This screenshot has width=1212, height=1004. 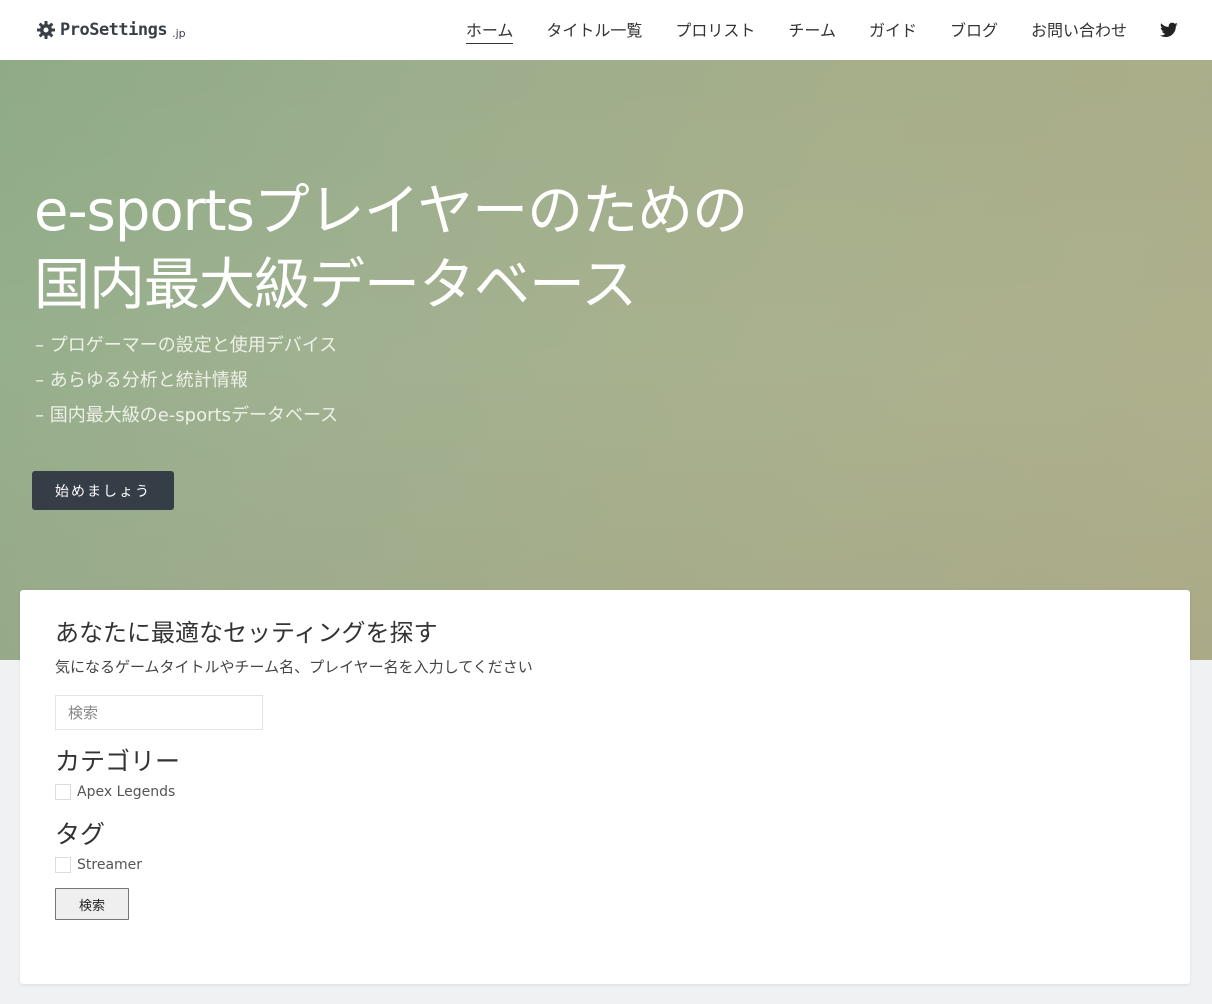 I want to click on logo-text: ProSettings, so click(x=114, y=30).